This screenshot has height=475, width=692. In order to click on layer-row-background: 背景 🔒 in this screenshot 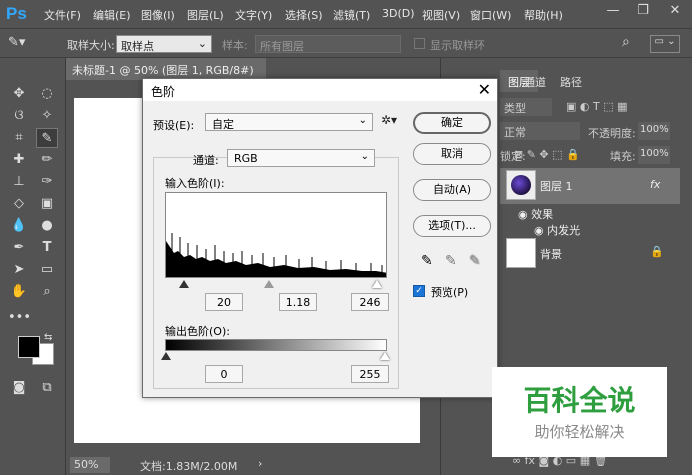, I will do `click(590, 254)`.